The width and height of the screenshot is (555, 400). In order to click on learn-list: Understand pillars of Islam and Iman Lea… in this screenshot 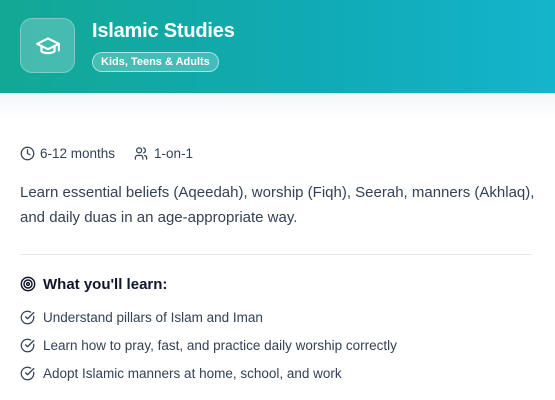, I will do `click(208, 350)`.